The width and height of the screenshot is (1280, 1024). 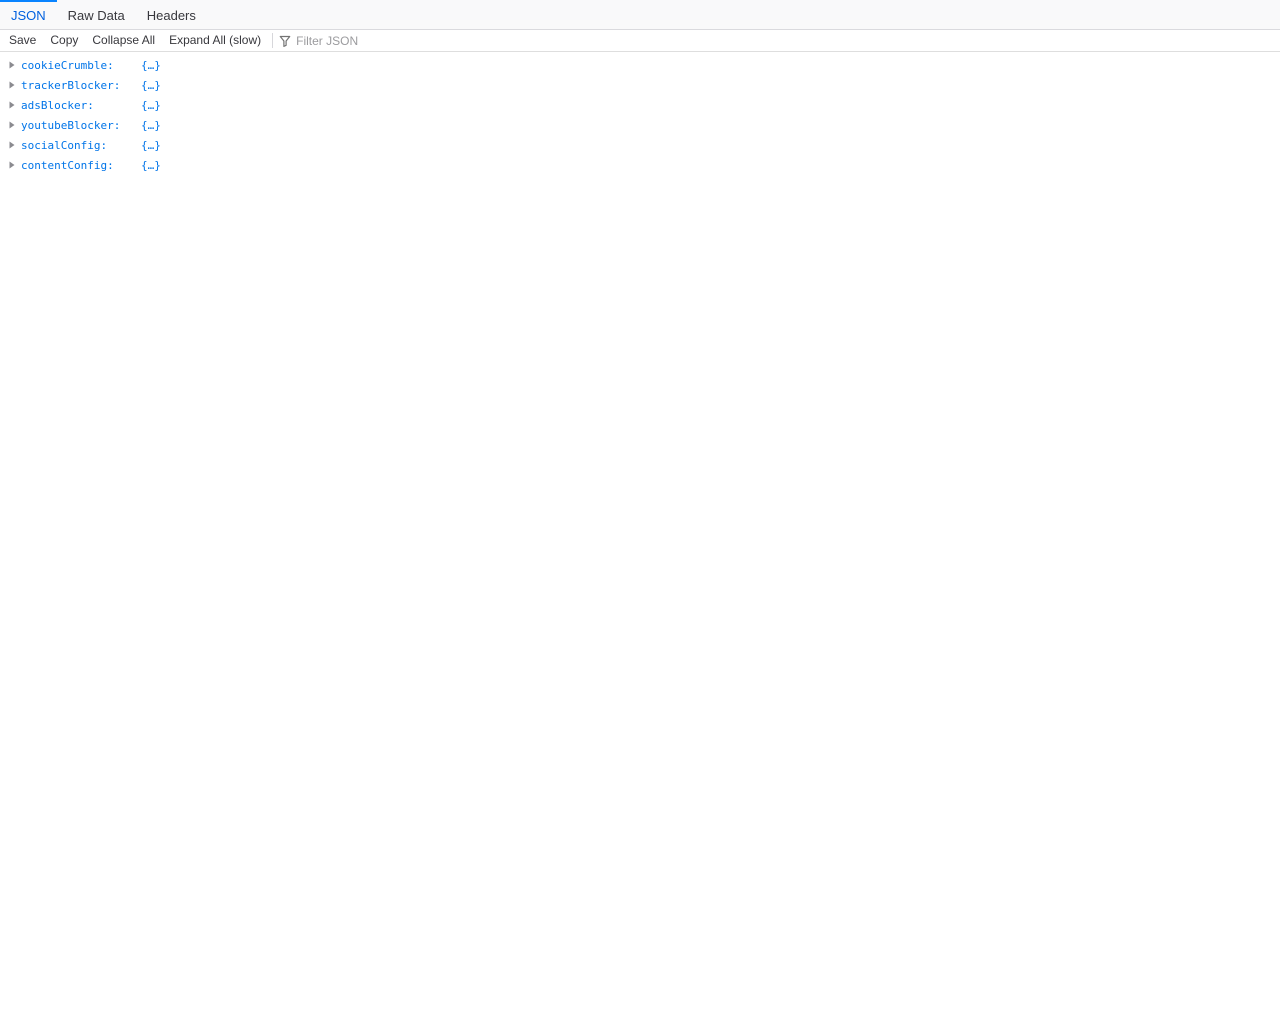 I want to click on filter-container, so click(x=398, y=40).